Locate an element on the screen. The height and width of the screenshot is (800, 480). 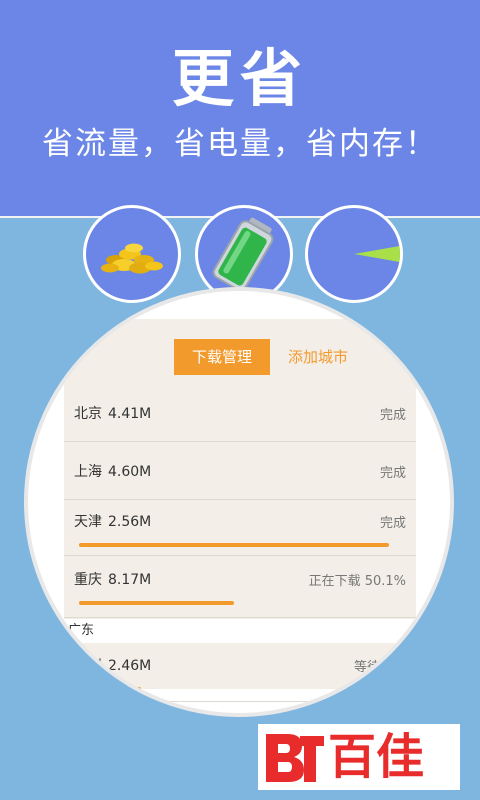
tab-bar: 下载管理 添加城市 is located at coordinates (270, 357).